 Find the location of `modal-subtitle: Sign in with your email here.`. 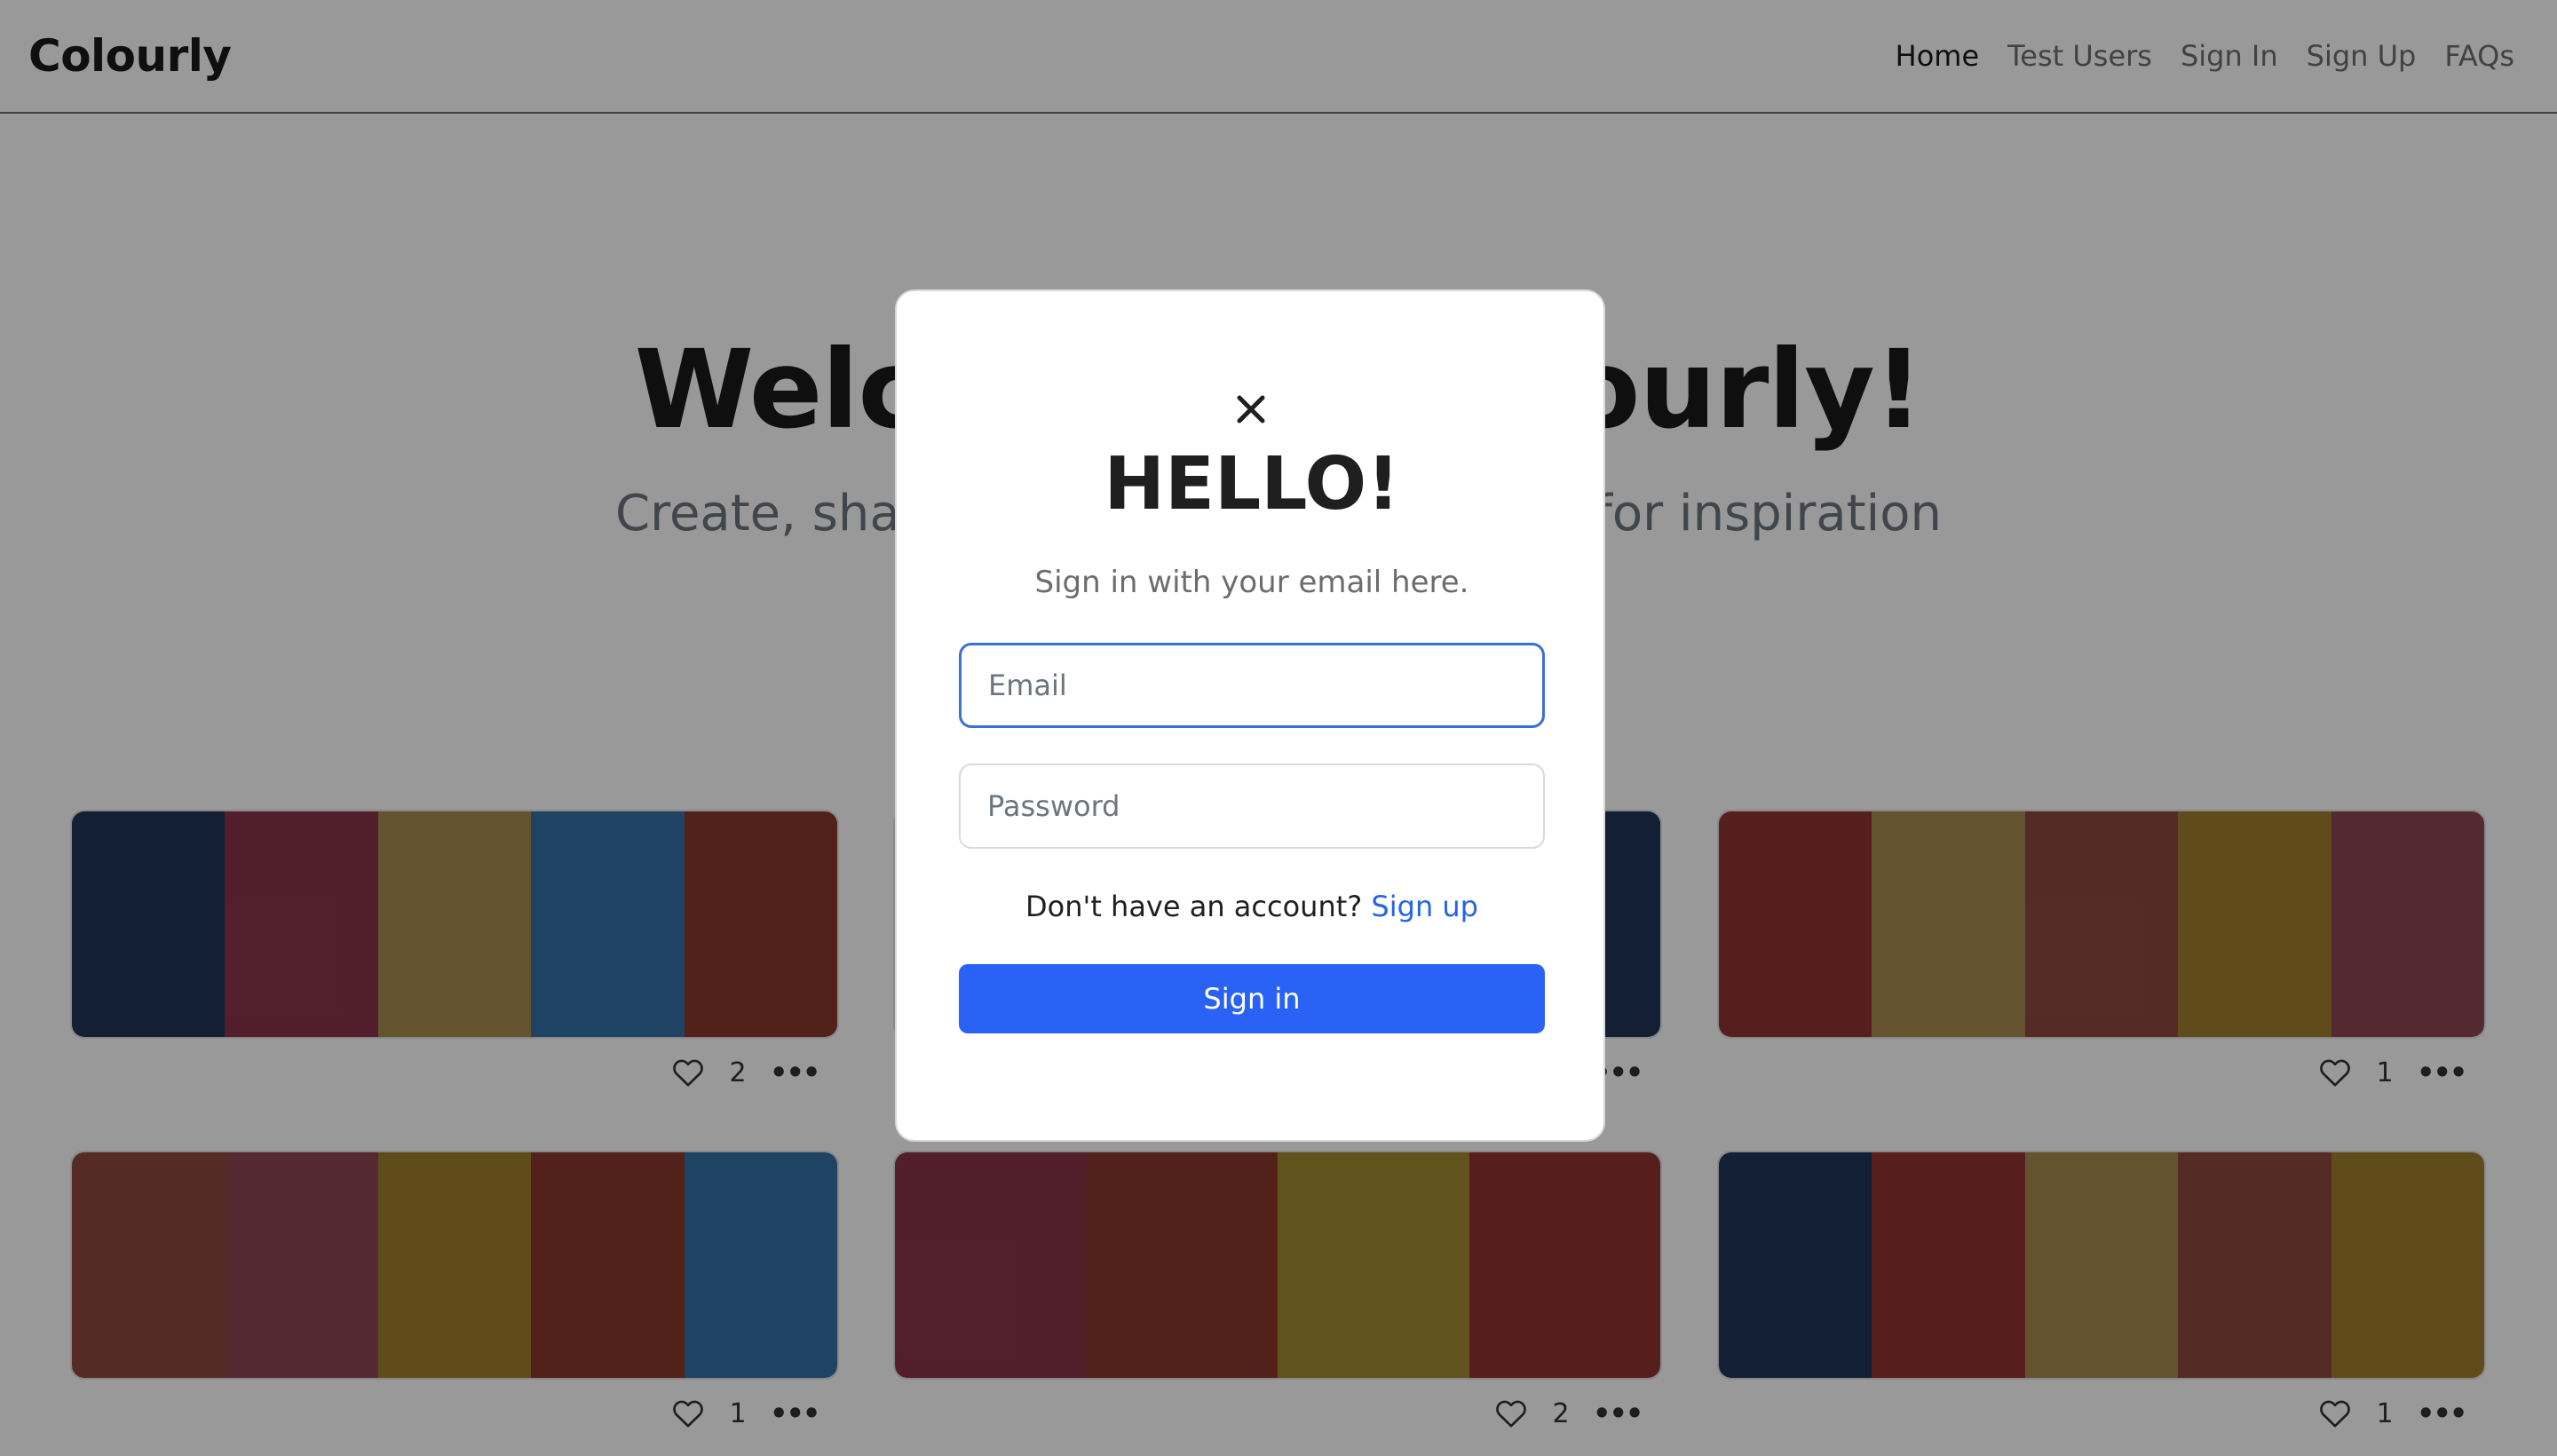

modal-subtitle: Sign in with your email here. is located at coordinates (1251, 582).